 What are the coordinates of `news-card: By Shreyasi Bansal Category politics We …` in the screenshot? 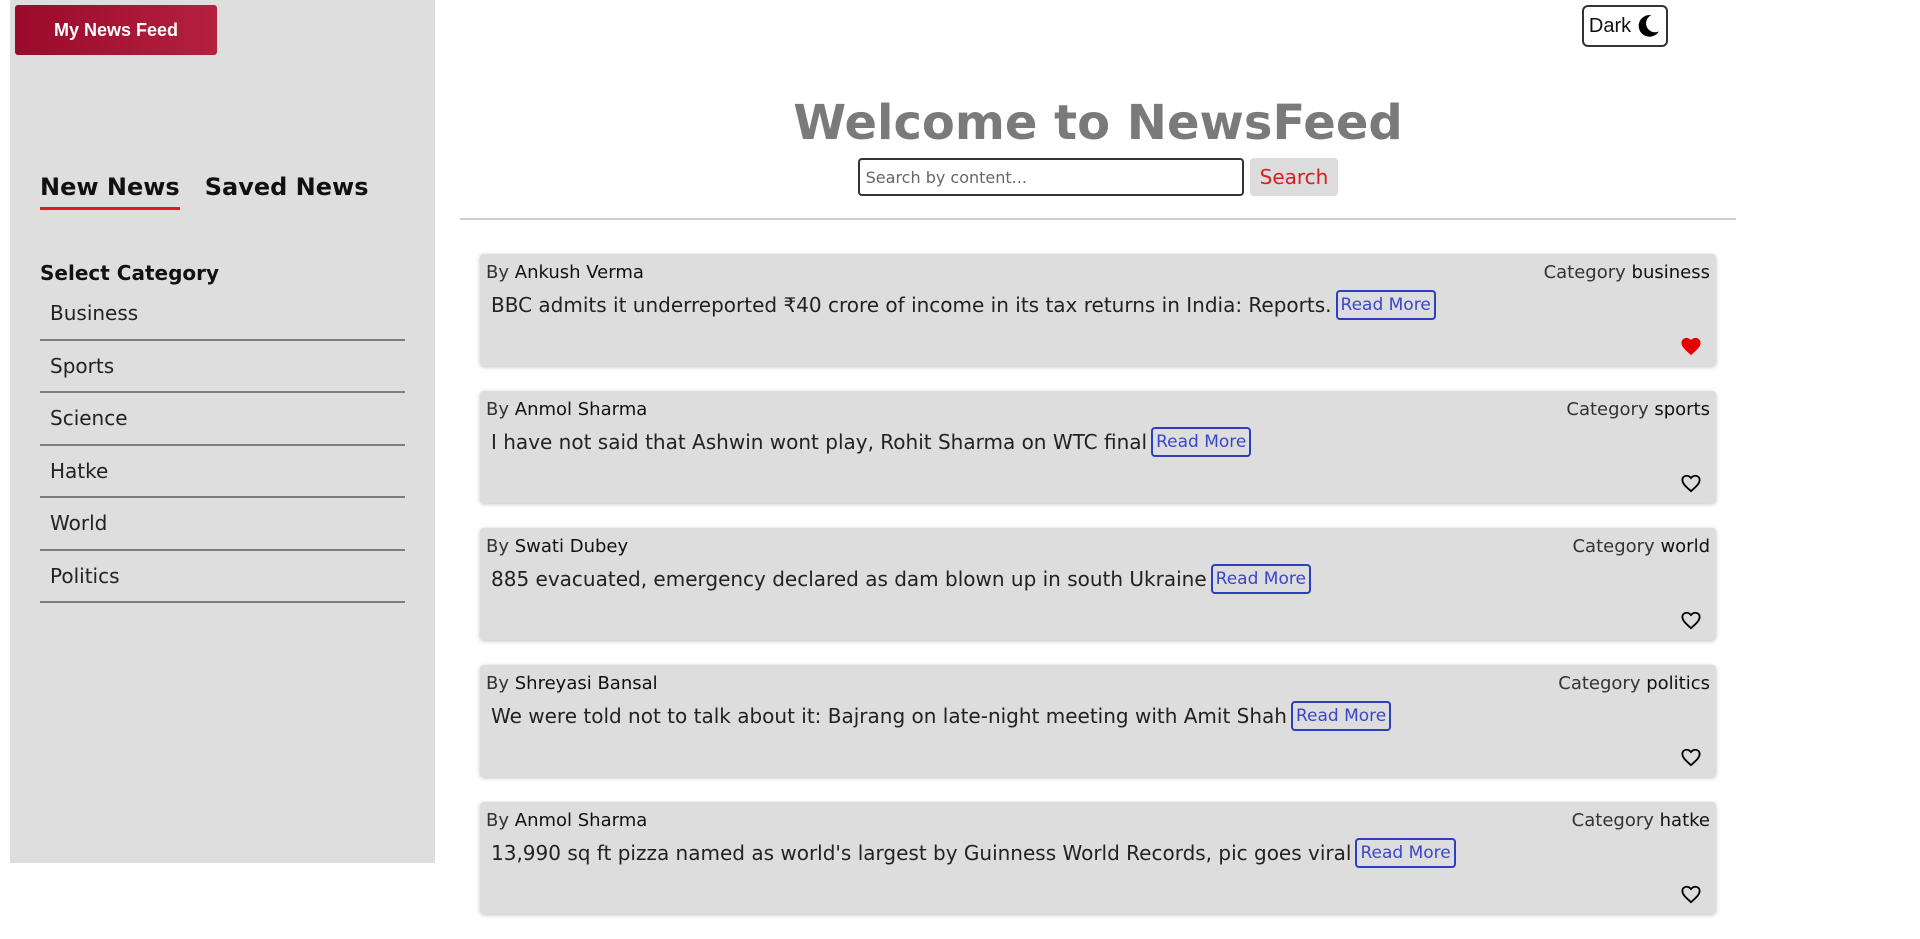 It's located at (1098, 721).